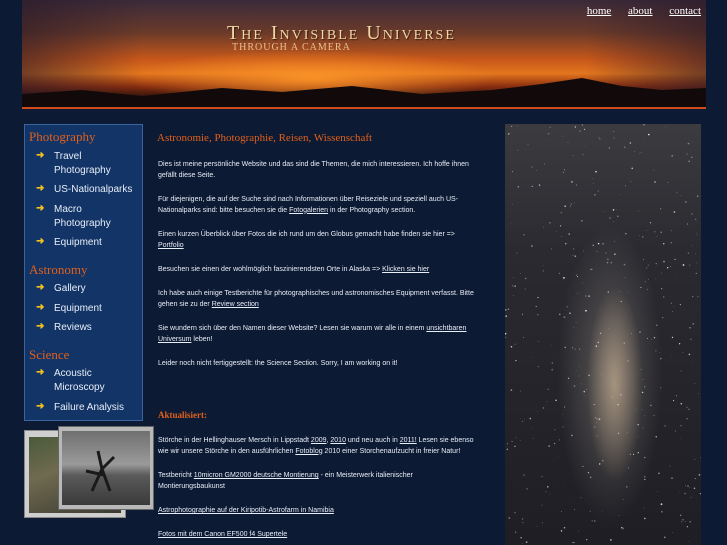  What do you see at coordinates (640, 11) in the screenshot?
I see `nav-about-link: about` at bounding box center [640, 11].